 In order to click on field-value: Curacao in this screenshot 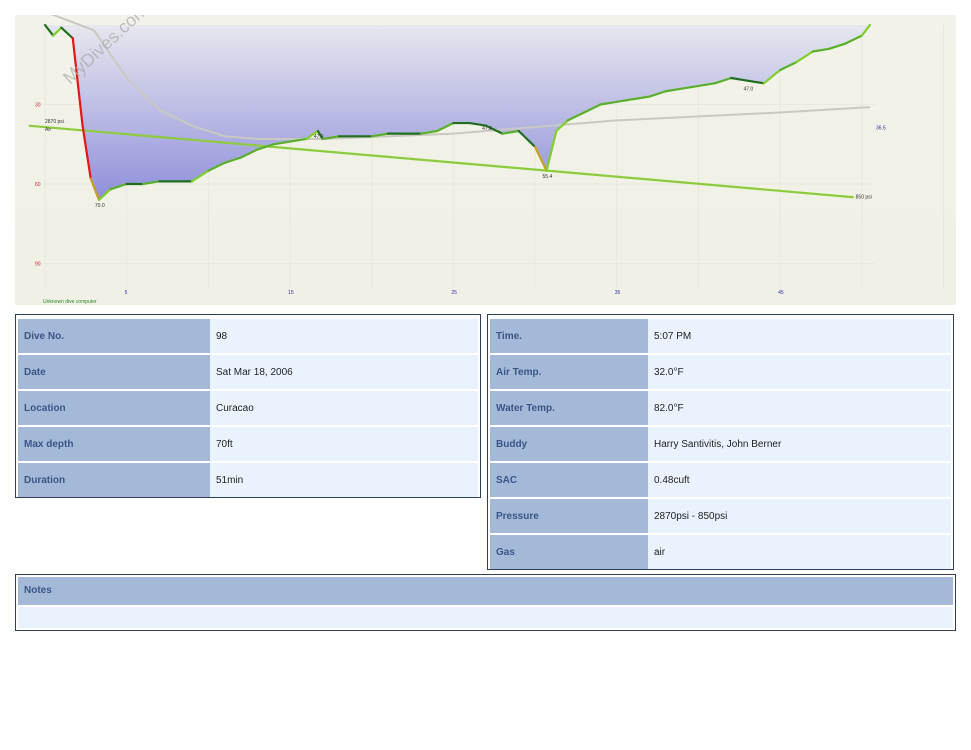, I will do `click(344, 408)`.